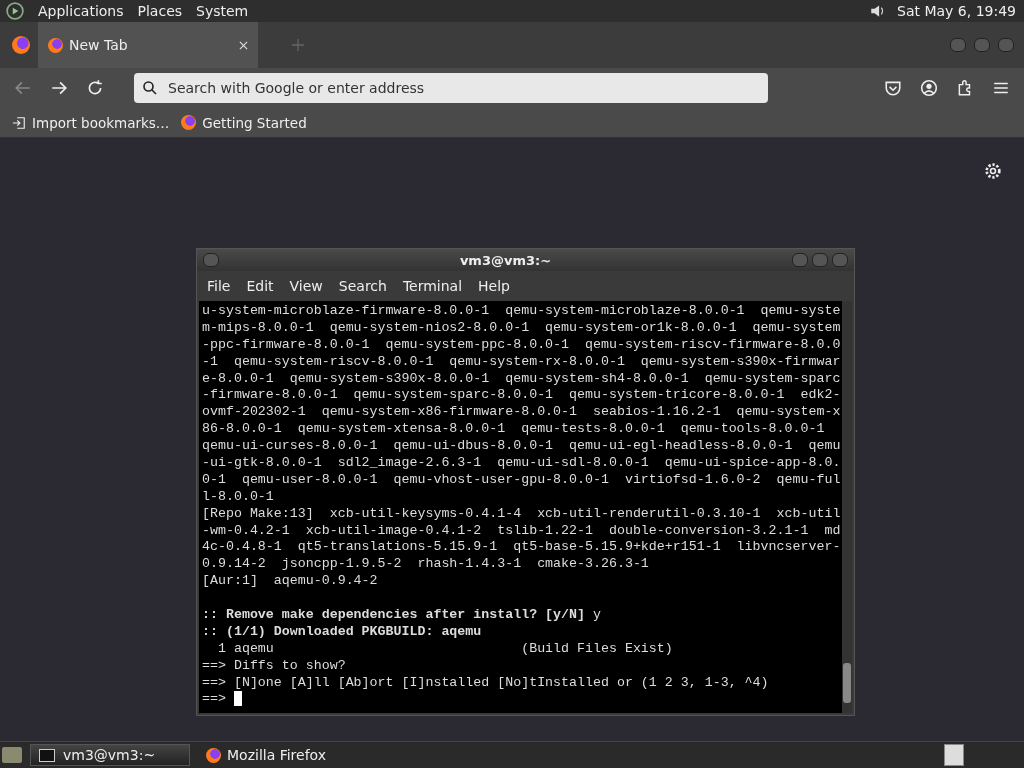 The height and width of the screenshot is (768, 1024). I want to click on terminal-line: -wm-0.4.2-1 xcb-util-image-0.4.1-2 tslib-1.22-1 double-conversion-3.2.1-1 md, so click(522, 531).